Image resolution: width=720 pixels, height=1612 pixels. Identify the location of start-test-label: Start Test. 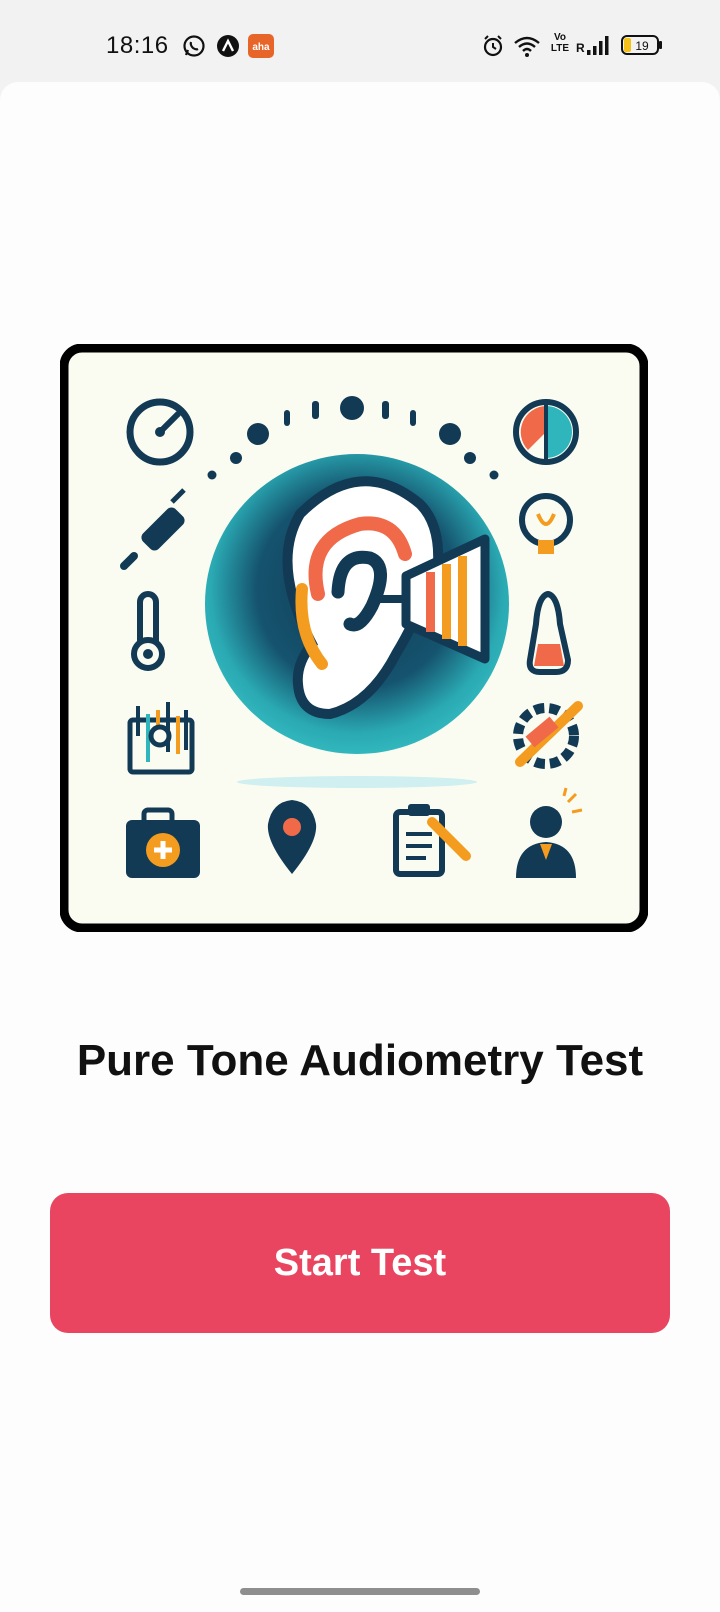
(360, 1262).